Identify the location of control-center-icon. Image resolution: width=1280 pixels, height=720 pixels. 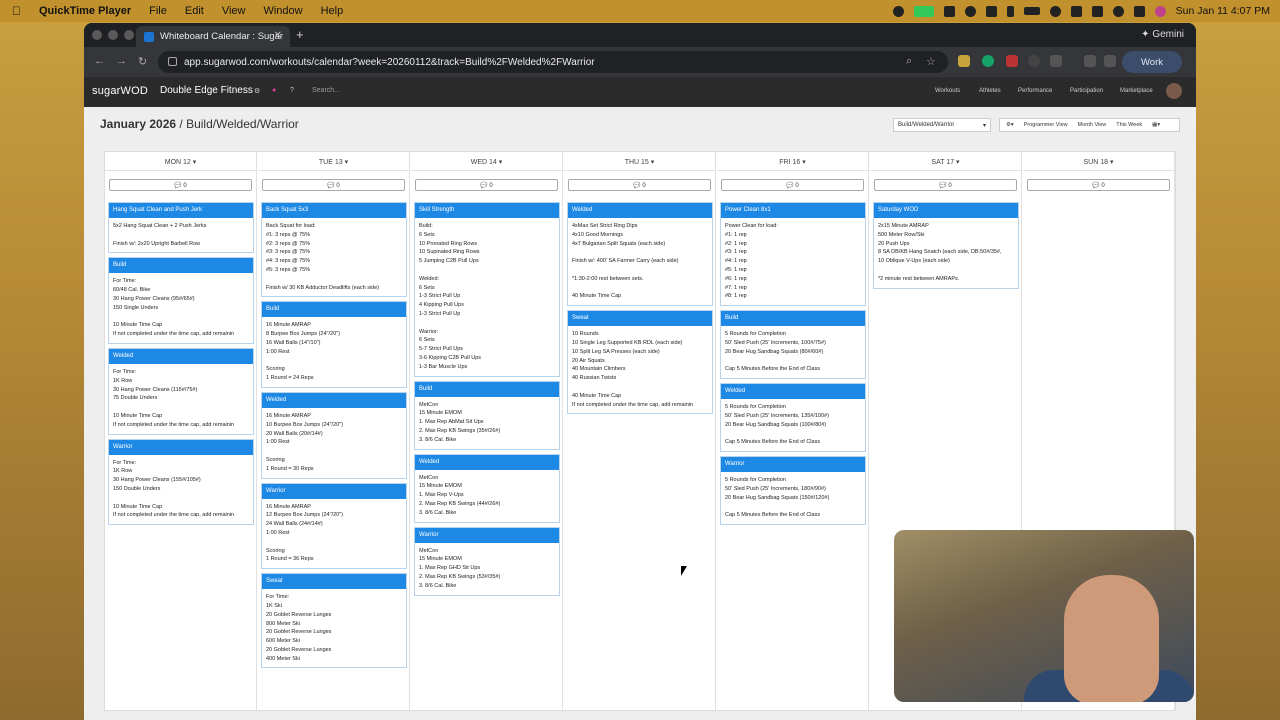
(1139, 11).